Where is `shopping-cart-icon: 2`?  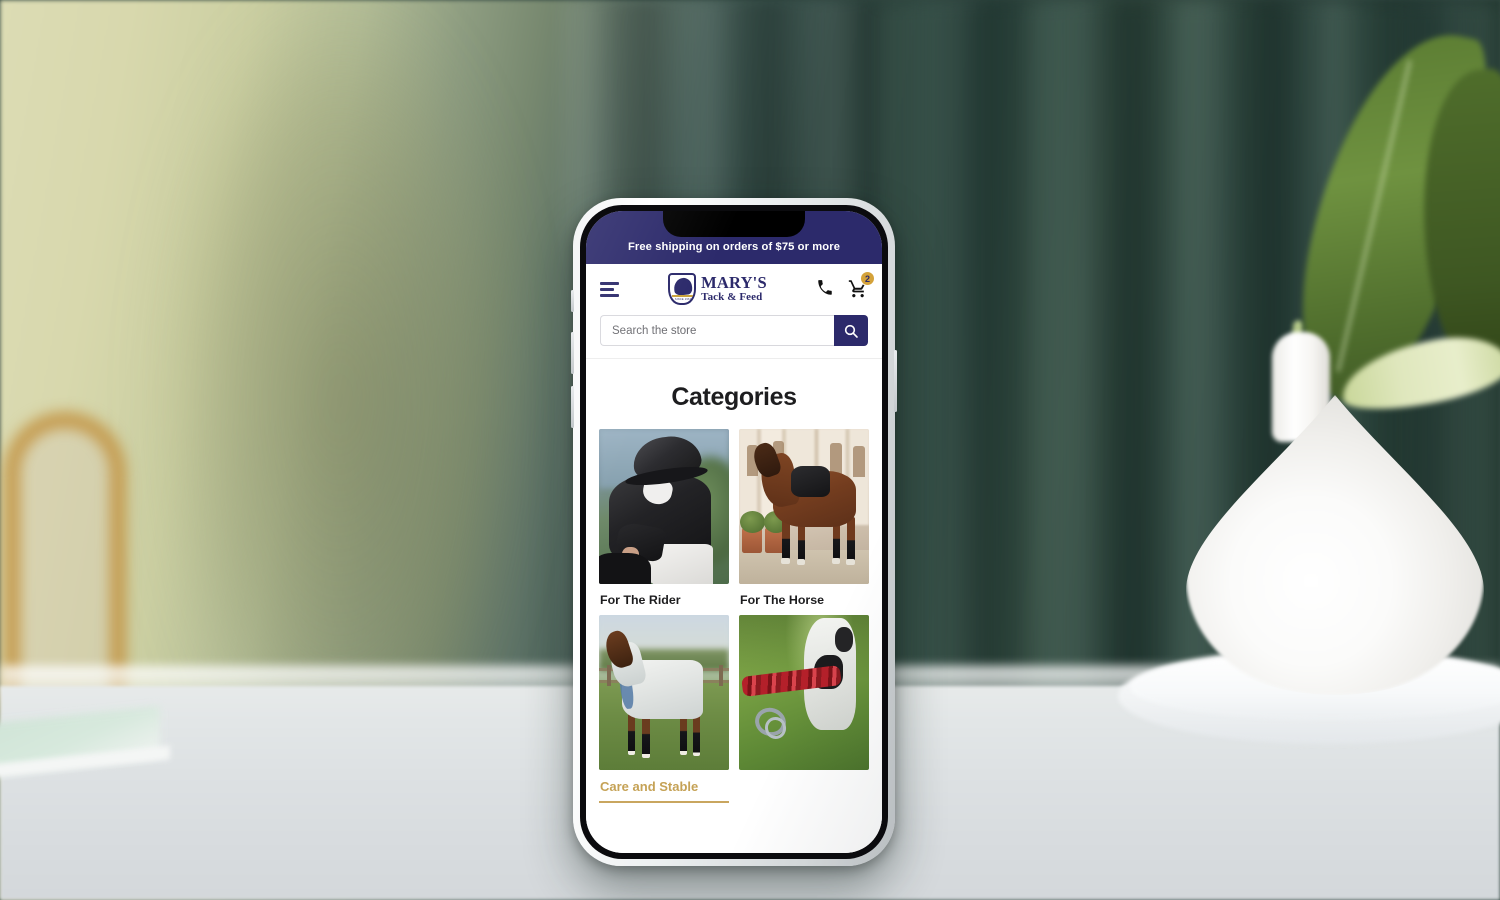 shopping-cart-icon: 2 is located at coordinates (861, 285).